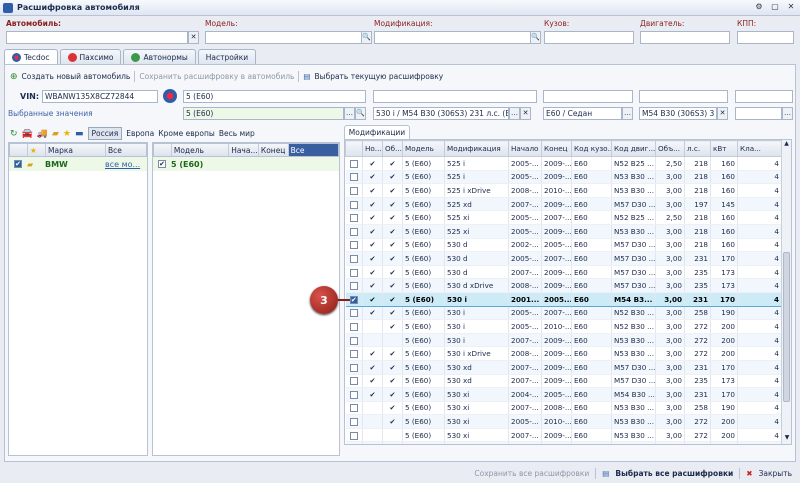  What do you see at coordinates (764, 96) in the screenshot?
I see `vin-gearbox-field` at bounding box center [764, 96].